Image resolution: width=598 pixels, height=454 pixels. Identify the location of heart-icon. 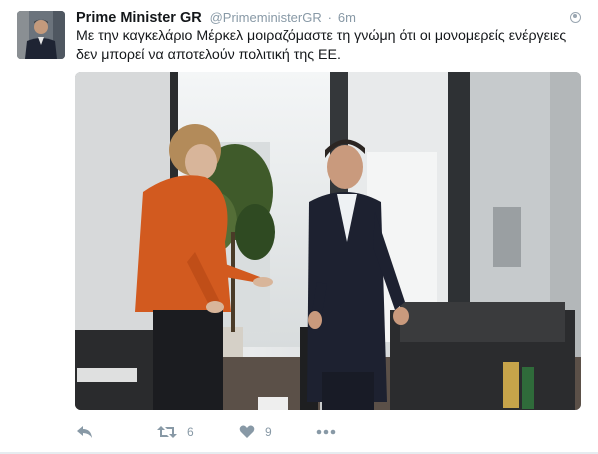
(247, 431).